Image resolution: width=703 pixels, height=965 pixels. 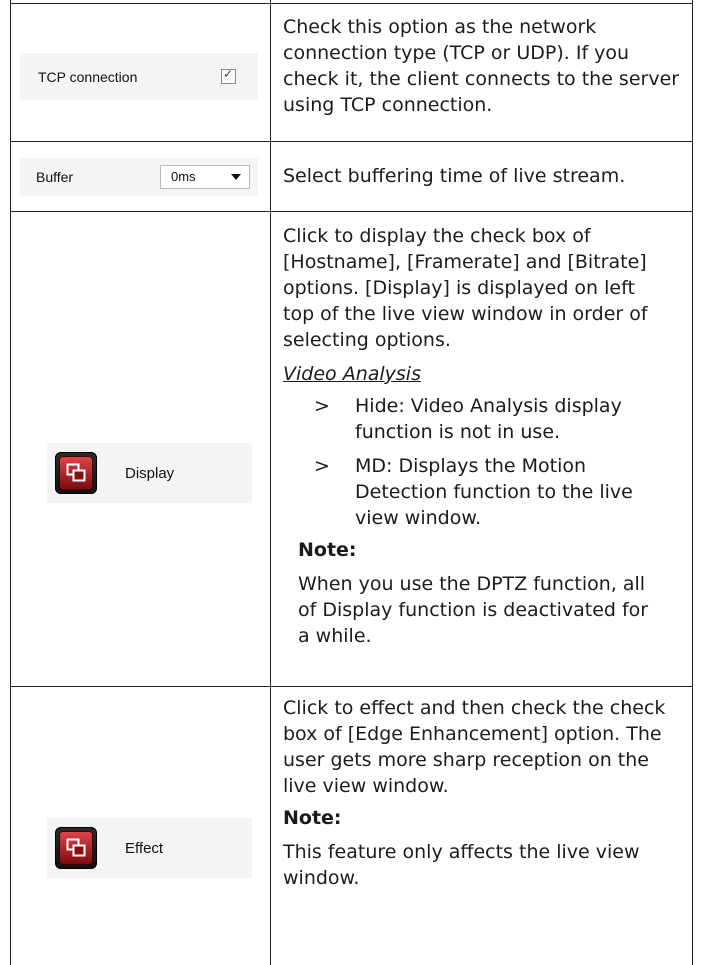 I want to click on description-line: box of [Edge Enhancement] option. The, so click(x=472, y=734).